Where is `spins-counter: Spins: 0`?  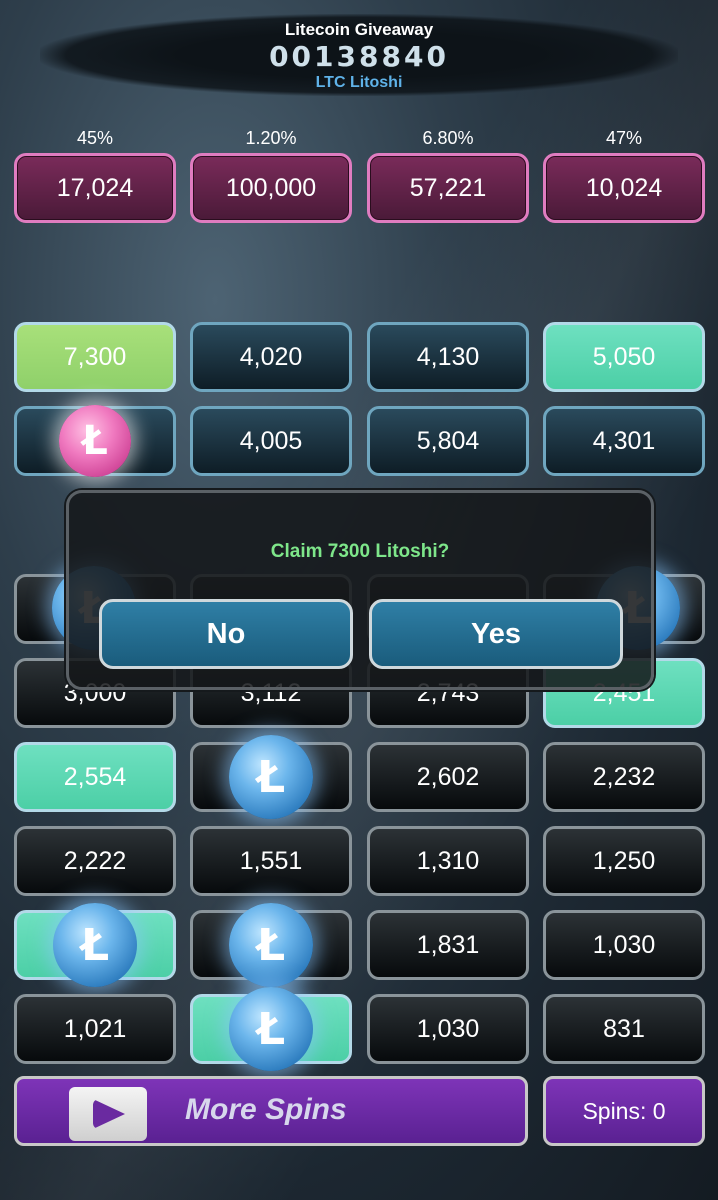 spins-counter: Spins: 0 is located at coordinates (624, 1111).